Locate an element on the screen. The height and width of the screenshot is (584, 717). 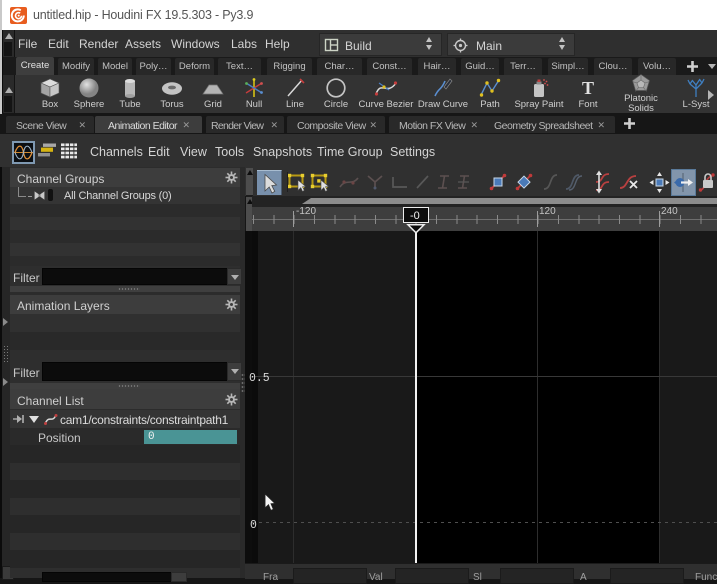
svg-text: T is located at coordinates (588, 88).